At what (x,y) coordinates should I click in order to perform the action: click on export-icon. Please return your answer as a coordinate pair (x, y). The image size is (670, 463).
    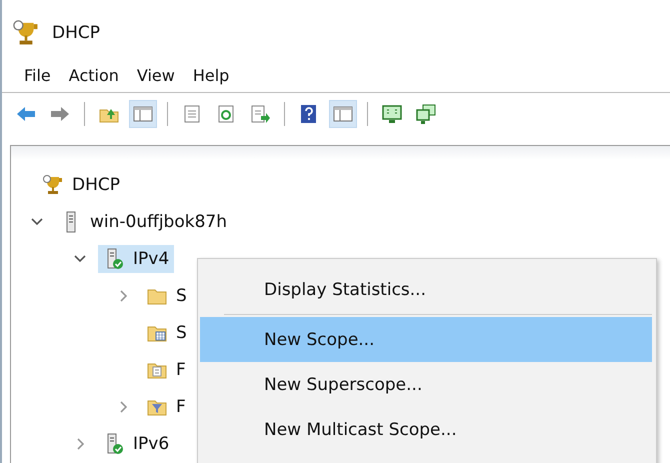
    Looking at the image, I should click on (260, 114).